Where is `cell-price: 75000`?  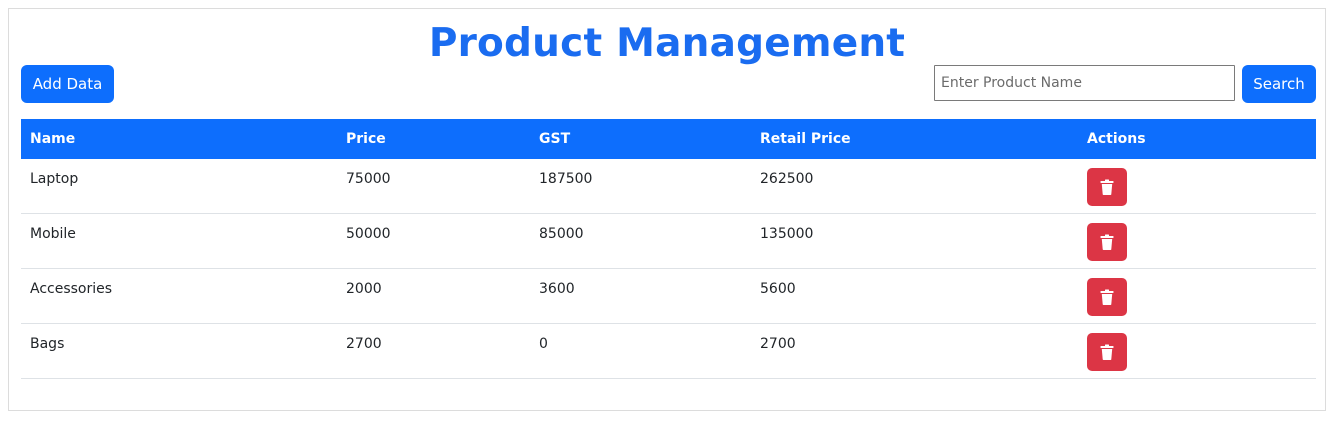 cell-price: 75000 is located at coordinates (368, 179).